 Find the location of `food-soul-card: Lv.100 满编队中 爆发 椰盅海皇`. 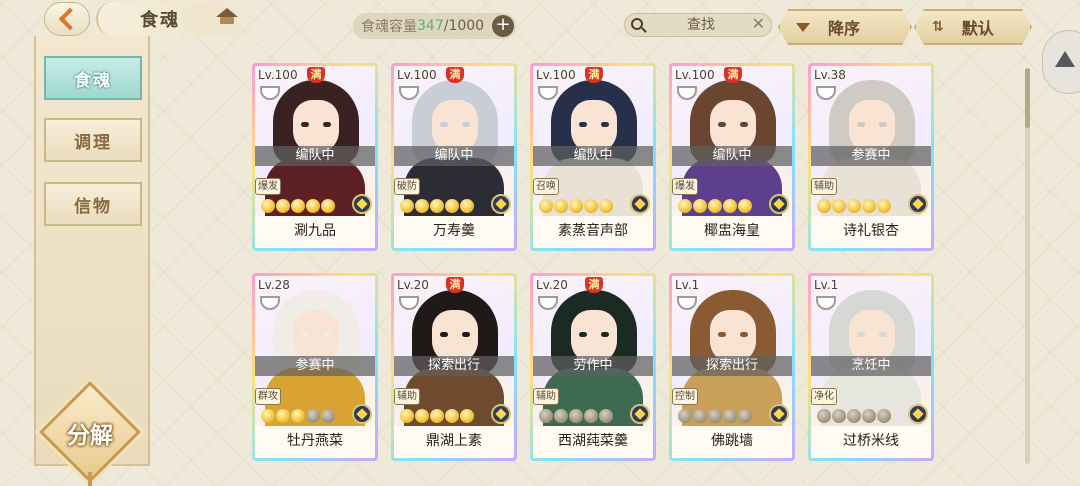

food-soul-card: Lv.100 满编队中 爆发 椰盅海皇 is located at coordinates (732, 157).